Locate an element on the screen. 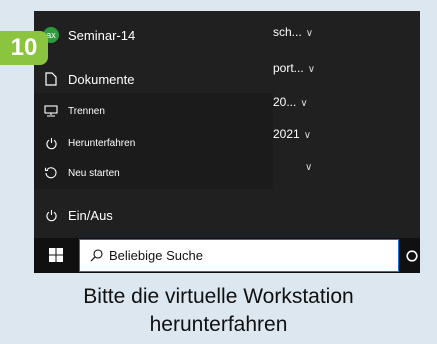  restart-icon is located at coordinates (51, 173).